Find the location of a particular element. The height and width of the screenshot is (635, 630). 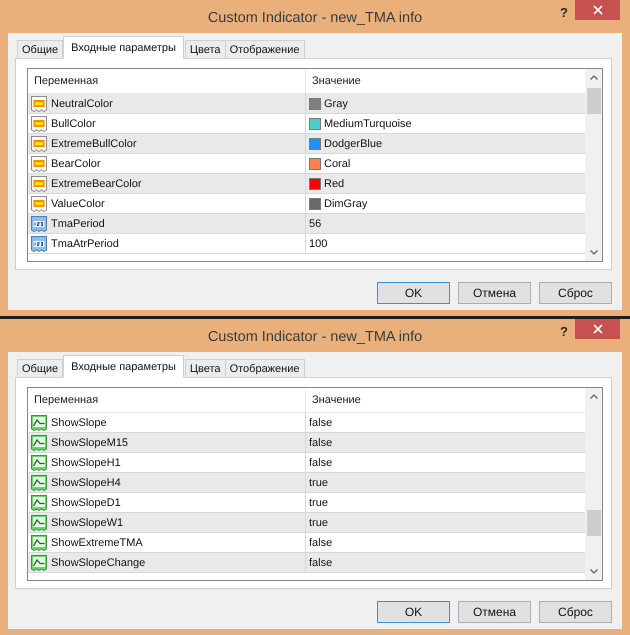

parameter-value: DimGray is located at coordinates (346, 204).